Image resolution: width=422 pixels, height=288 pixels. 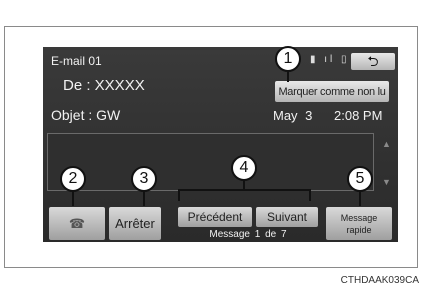 I want to click on scroll-down-icon: ▼, so click(x=386, y=182).